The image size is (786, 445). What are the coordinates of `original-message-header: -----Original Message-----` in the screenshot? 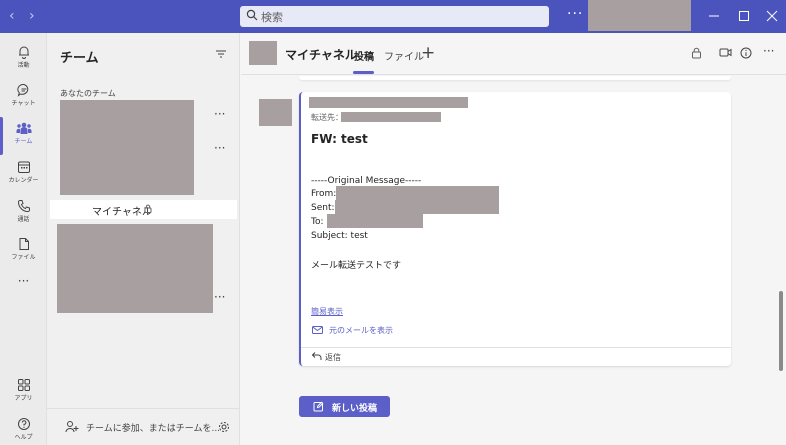 It's located at (366, 181).